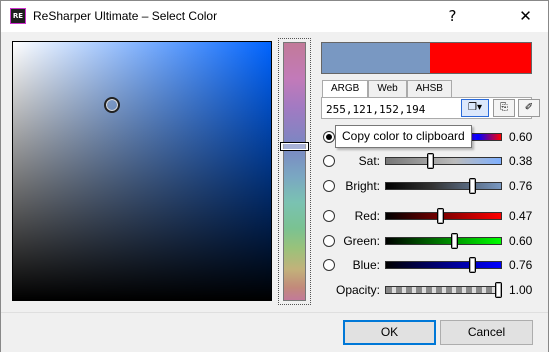 The width and height of the screenshot is (549, 352). Describe the element at coordinates (521, 216) in the screenshot. I see `red-value: 0.47` at that location.